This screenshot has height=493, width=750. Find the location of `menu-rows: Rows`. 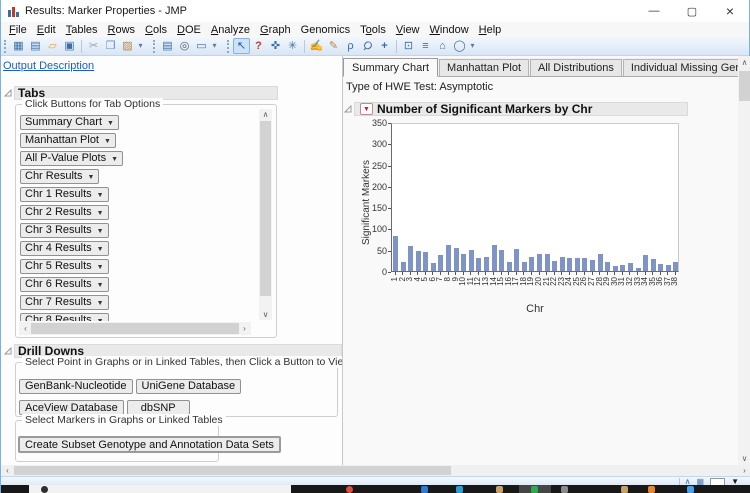

menu-rows: Rows is located at coordinates (122, 30).